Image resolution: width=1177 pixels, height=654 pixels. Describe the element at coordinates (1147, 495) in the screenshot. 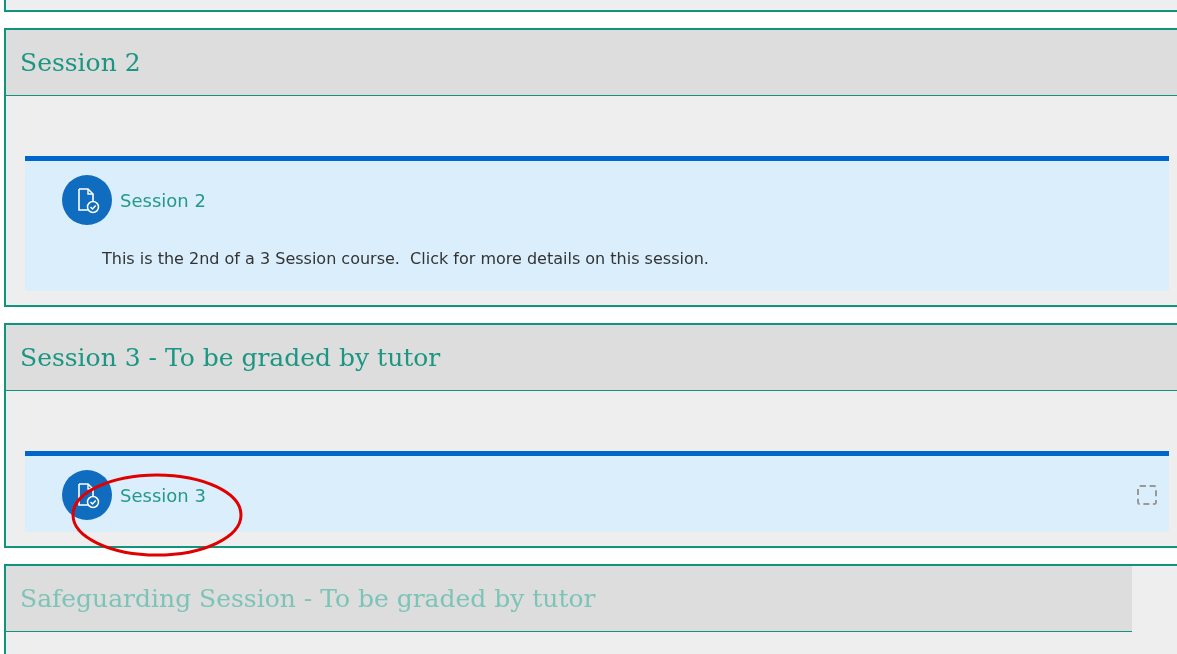

I see `completion-checkbox` at that location.